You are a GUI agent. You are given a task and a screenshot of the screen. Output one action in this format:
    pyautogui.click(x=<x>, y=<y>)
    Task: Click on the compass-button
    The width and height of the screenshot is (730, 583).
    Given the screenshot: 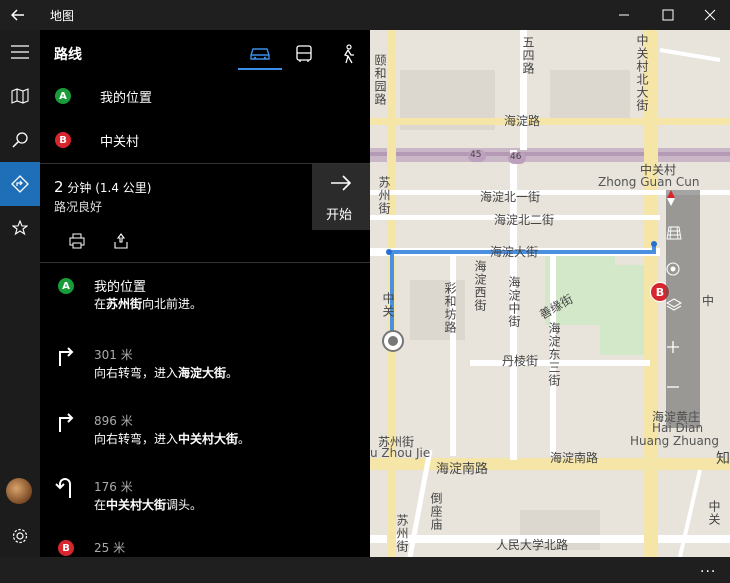 What is the action you would take?
    pyautogui.click(x=683, y=208)
    